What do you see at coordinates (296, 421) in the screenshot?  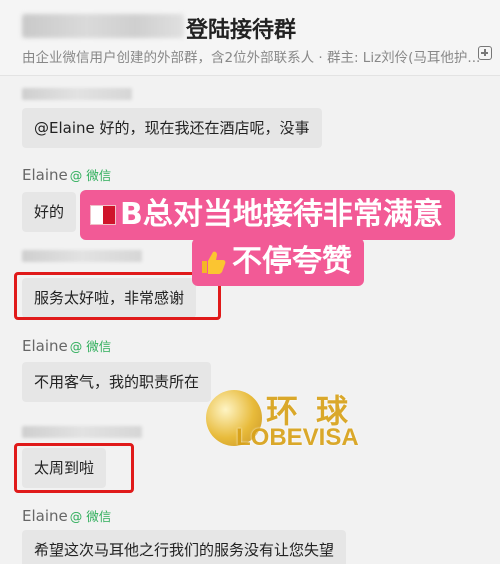 I see `globevisa-watermark: 环球 LOBEVISA` at bounding box center [296, 421].